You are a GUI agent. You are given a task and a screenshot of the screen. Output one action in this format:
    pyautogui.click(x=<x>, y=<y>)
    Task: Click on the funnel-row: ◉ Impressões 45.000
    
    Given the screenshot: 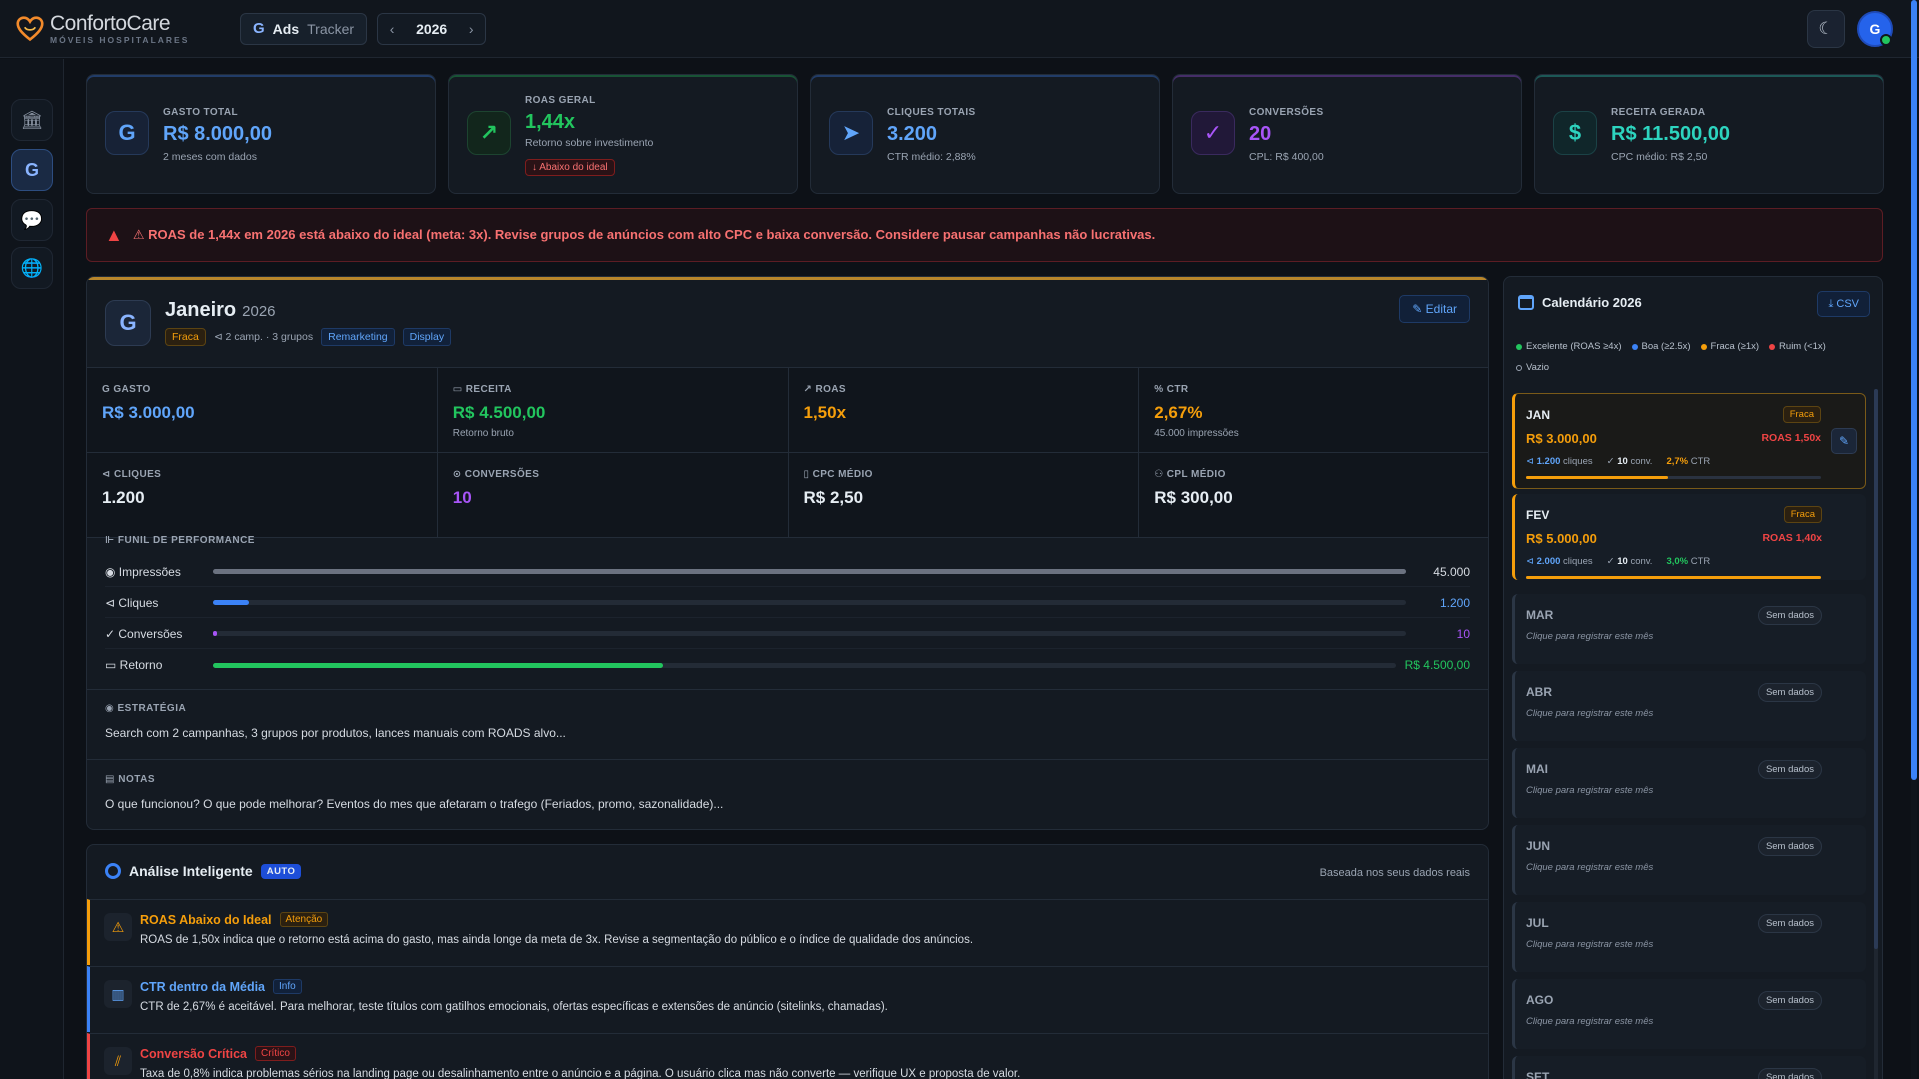 What is the action you would take?
    pyautogui.click(x=787, y=572)
    